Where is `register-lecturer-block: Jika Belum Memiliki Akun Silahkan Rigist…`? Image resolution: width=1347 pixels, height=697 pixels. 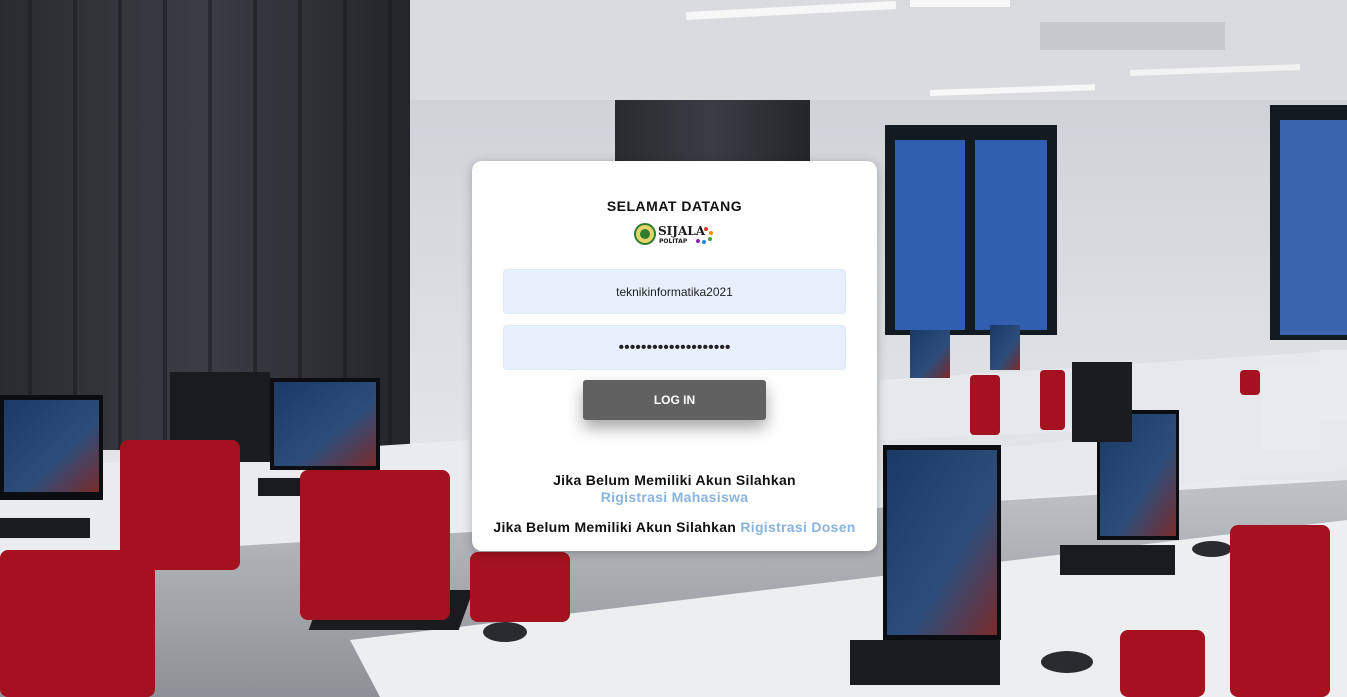 register-lecturer-block: Jika Belum Memiliki Akun Silahkan Rigist… is located at coordinates (674, 527).